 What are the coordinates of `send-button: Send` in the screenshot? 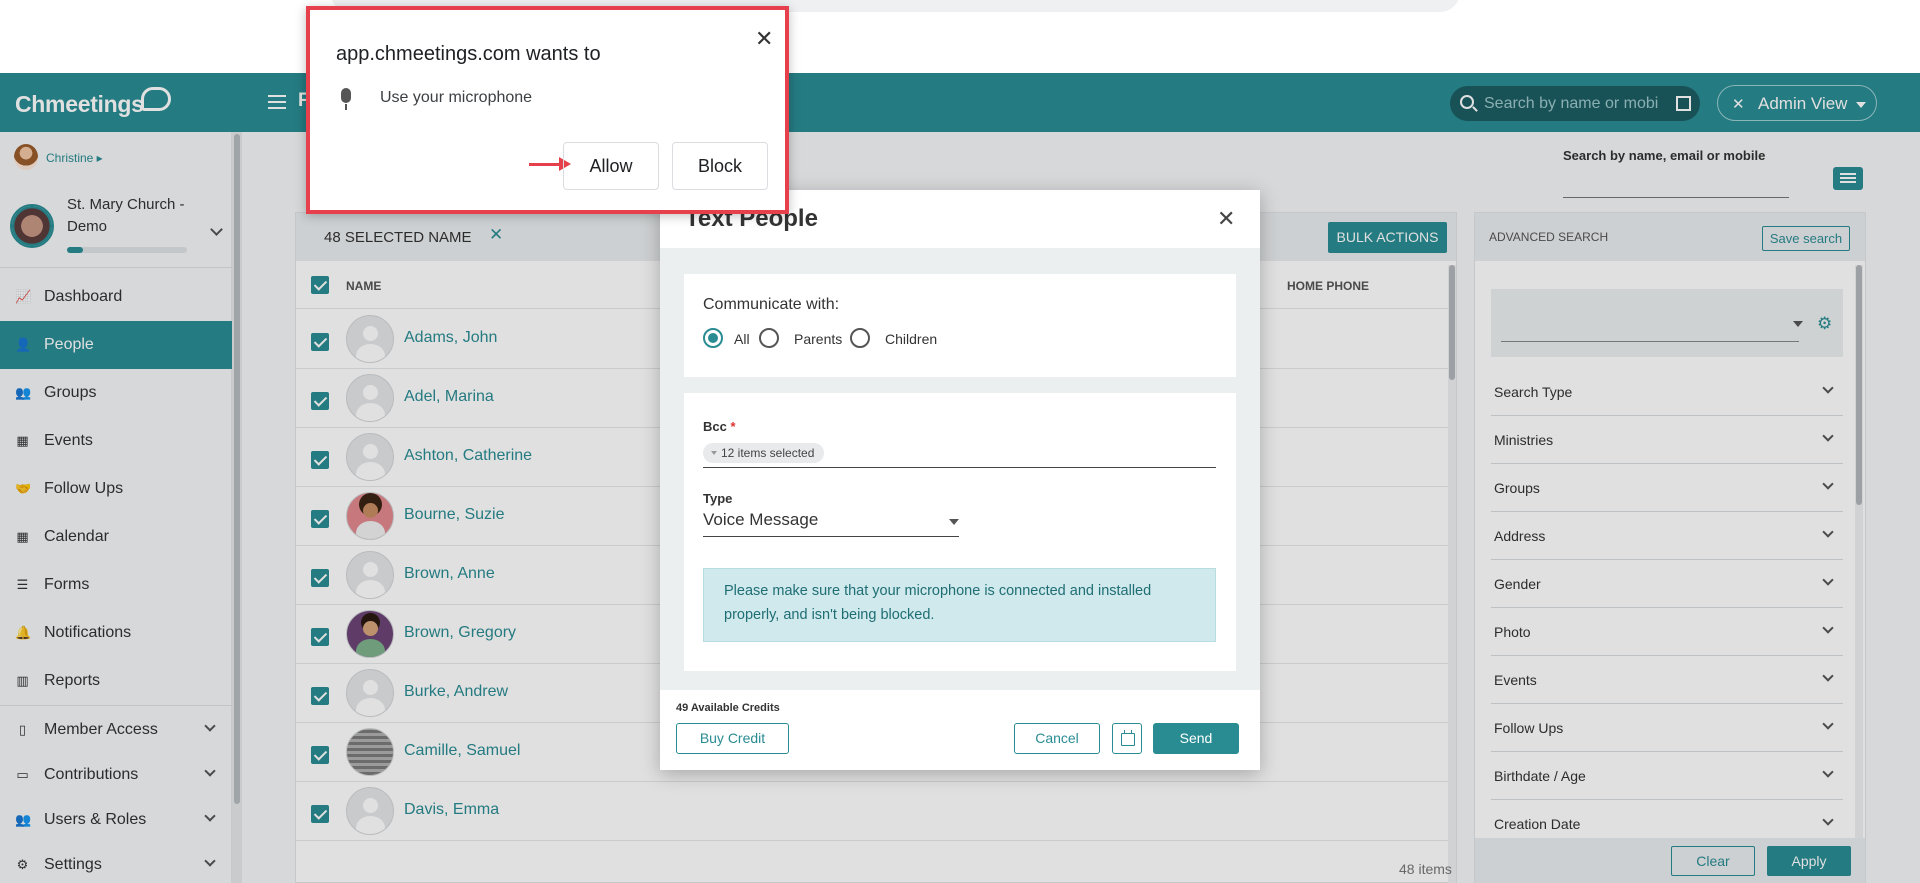 It's located at (1196, 738).